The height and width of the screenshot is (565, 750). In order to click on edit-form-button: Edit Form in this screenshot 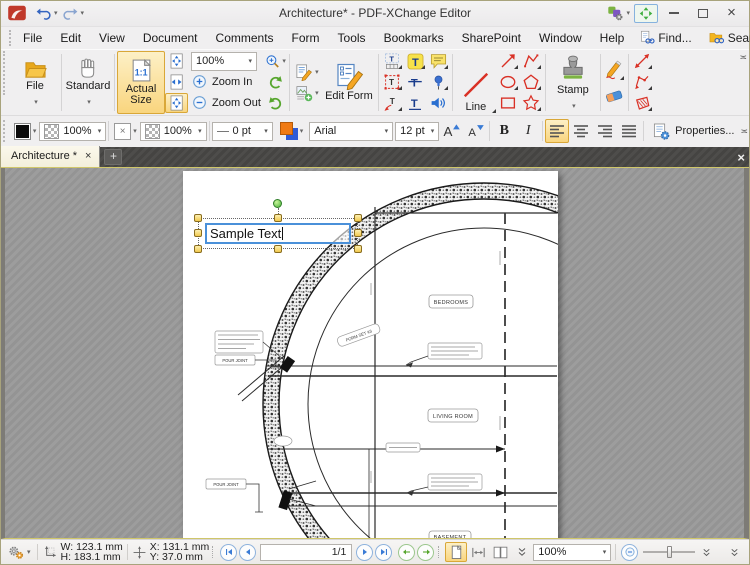, I will do `click(349, 82)`.